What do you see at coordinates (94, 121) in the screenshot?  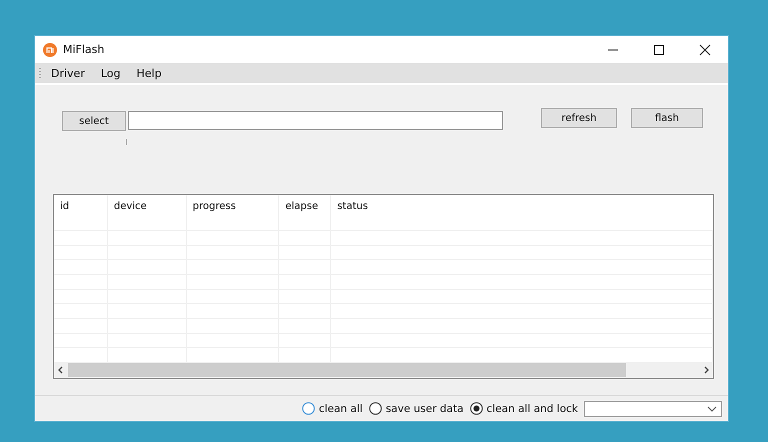 I see `select-button: select` at bounding box center [94, 121].